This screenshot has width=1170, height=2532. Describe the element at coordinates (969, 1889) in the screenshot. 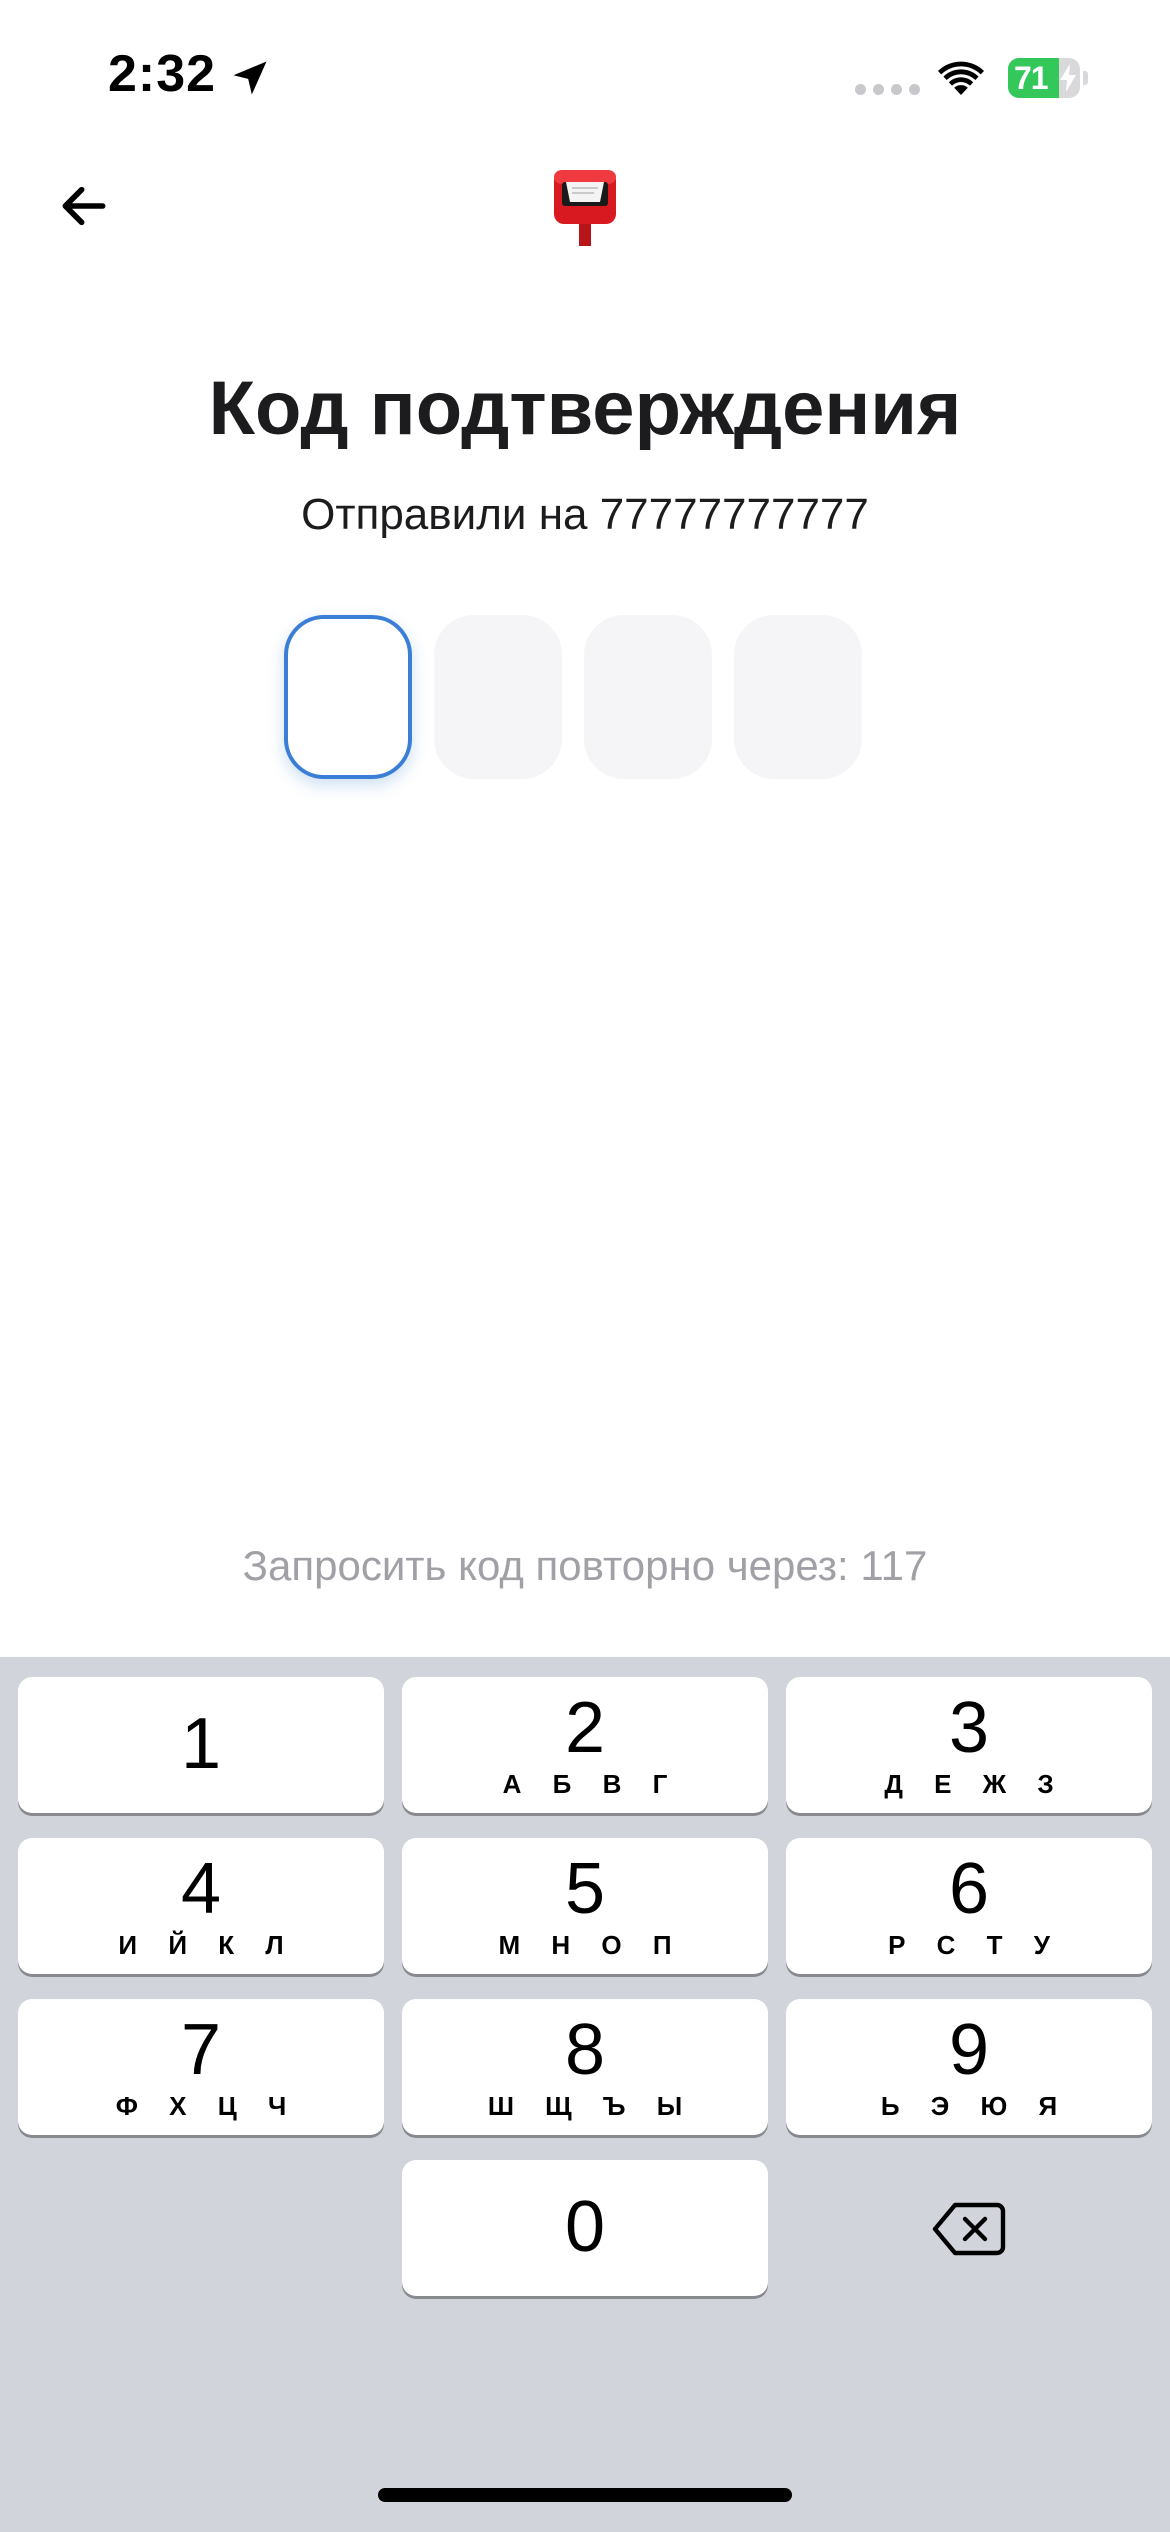

I see `key-digit: 6` at that location.